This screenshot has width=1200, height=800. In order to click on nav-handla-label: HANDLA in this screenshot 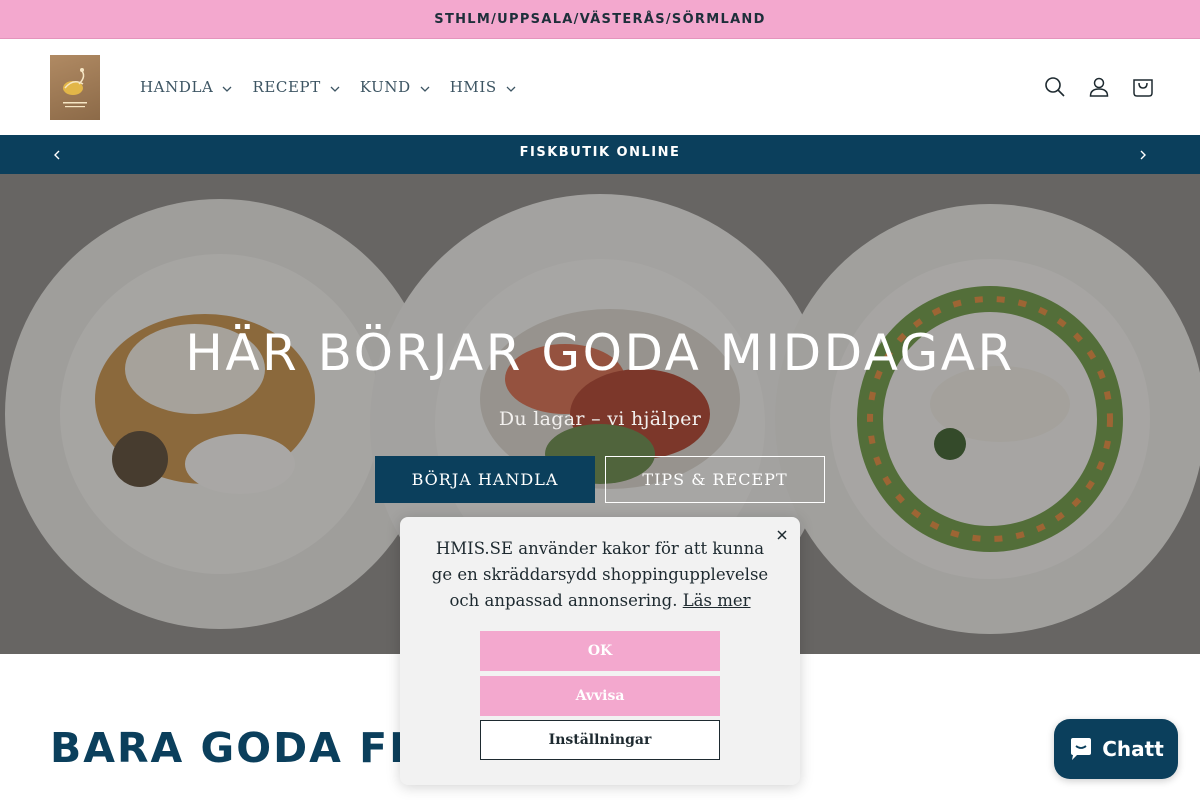, I will do `click(177, 87)`.